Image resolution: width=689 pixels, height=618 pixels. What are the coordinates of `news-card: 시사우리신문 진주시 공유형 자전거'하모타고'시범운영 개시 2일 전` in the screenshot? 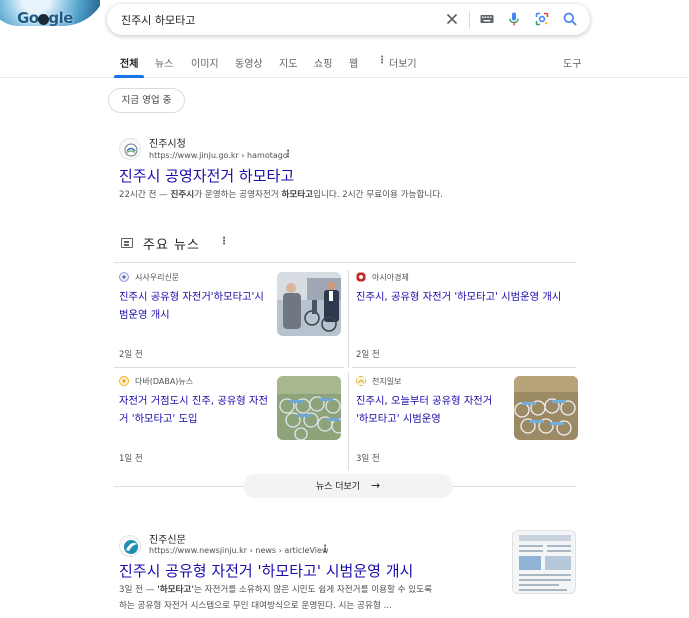 It's located at (230, 320).